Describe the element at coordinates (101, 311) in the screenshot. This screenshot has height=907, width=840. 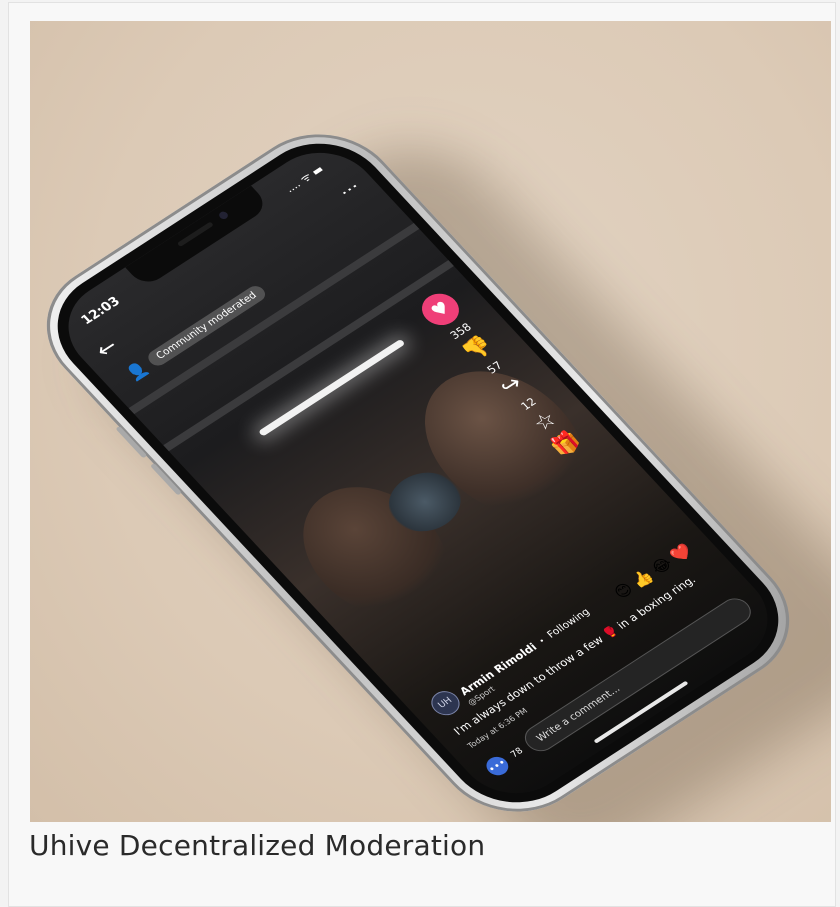
I see `status-time: 12:03` at that location.